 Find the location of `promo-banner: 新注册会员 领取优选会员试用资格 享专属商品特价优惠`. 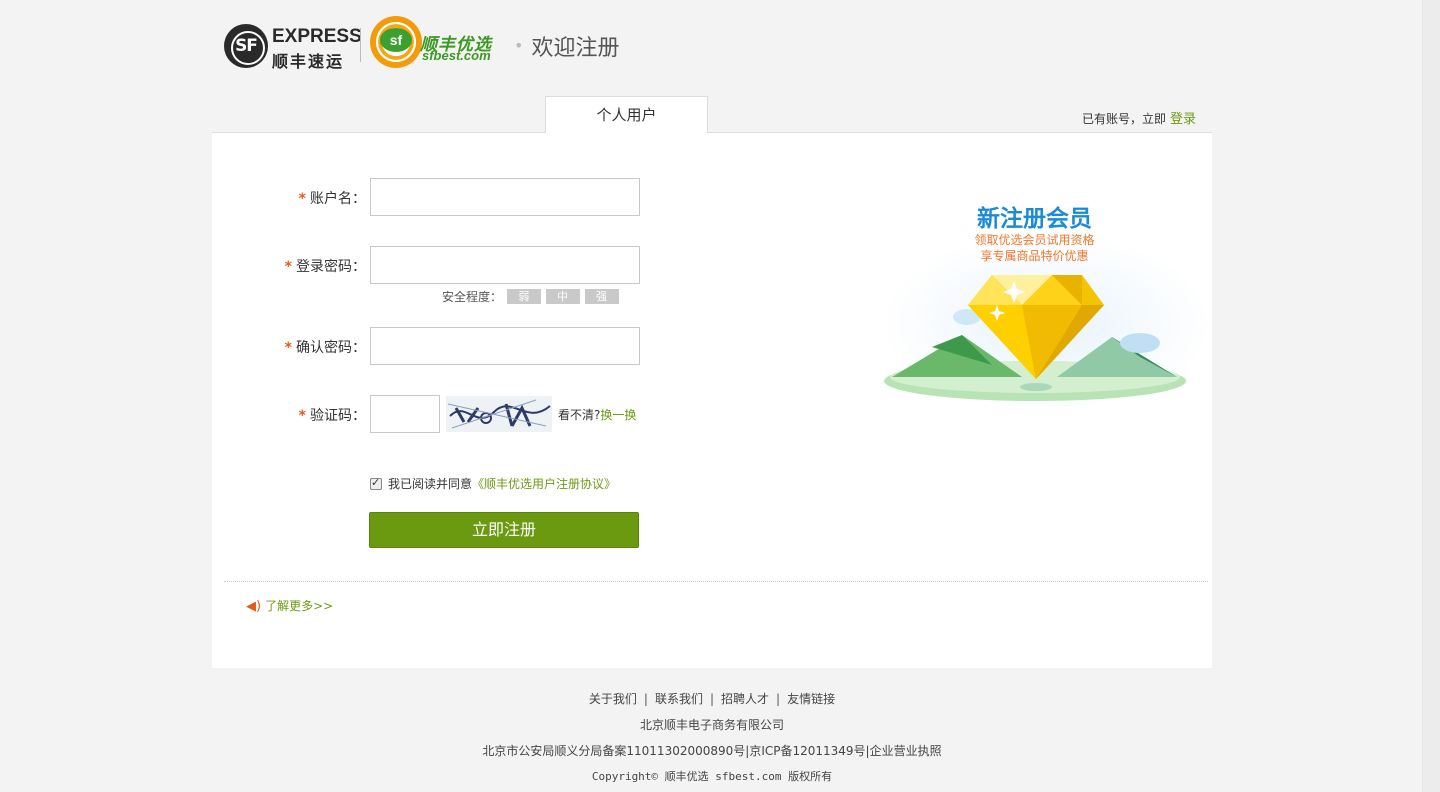

promo-banner: 新注册会员 领取优选会员试用资格 享专属商品特价优惠 is located at coordinates (1042, 305).